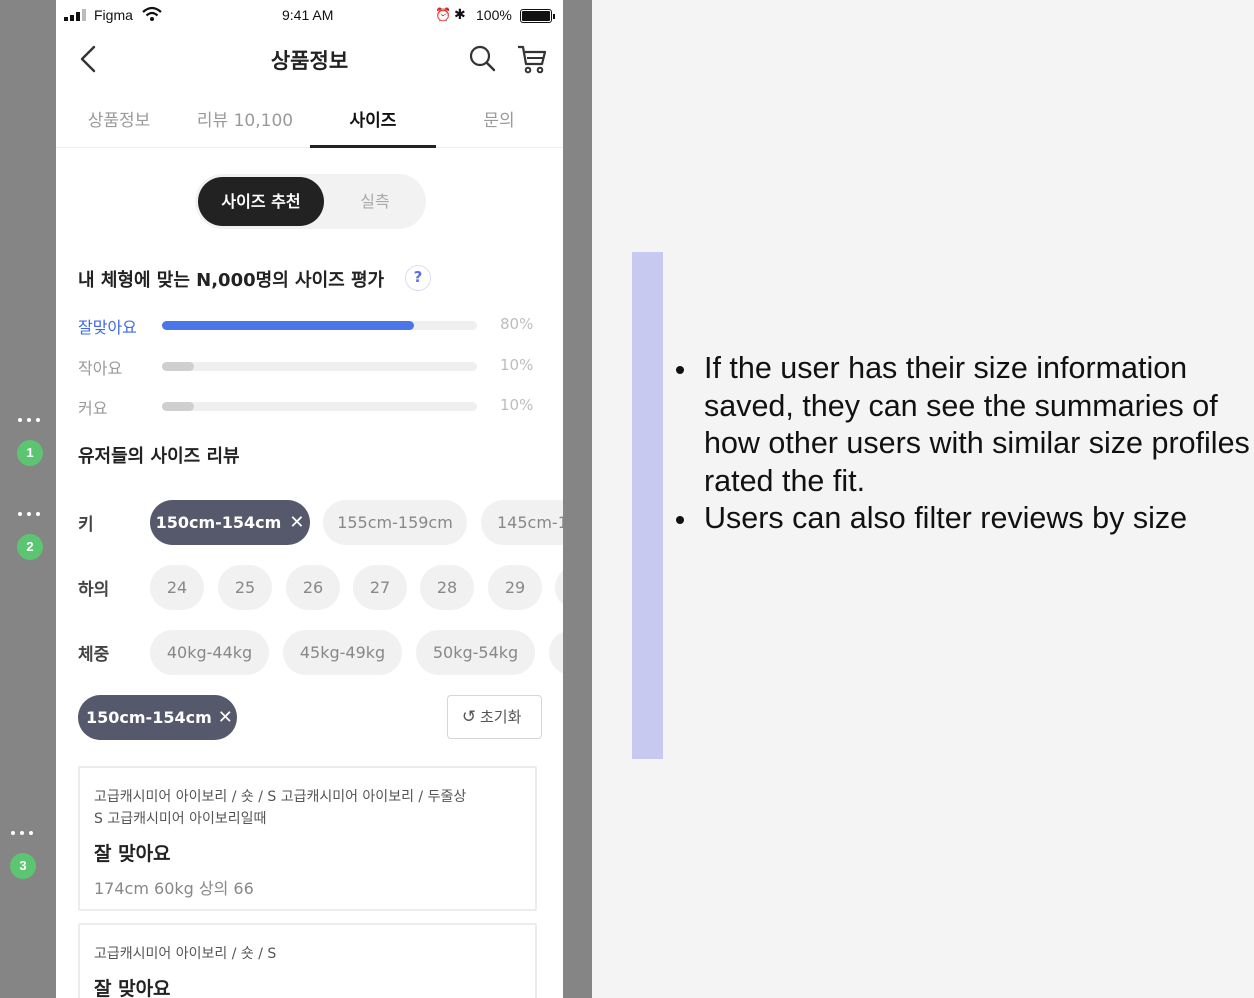 The height and width of the screenshot is (998, 1254). I want to click on fit-row-large: 커요 10%, so click(313, 407).